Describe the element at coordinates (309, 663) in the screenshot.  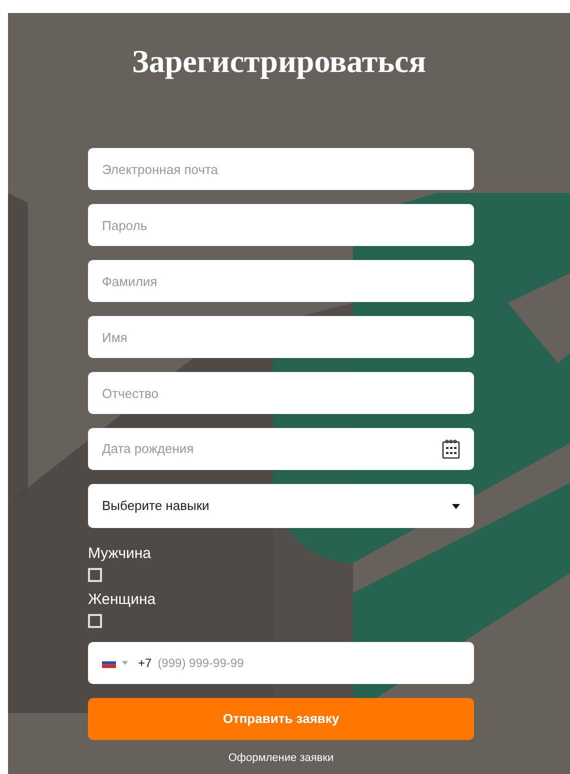
I see `phone-input: (999) 999-99-99` at that location.